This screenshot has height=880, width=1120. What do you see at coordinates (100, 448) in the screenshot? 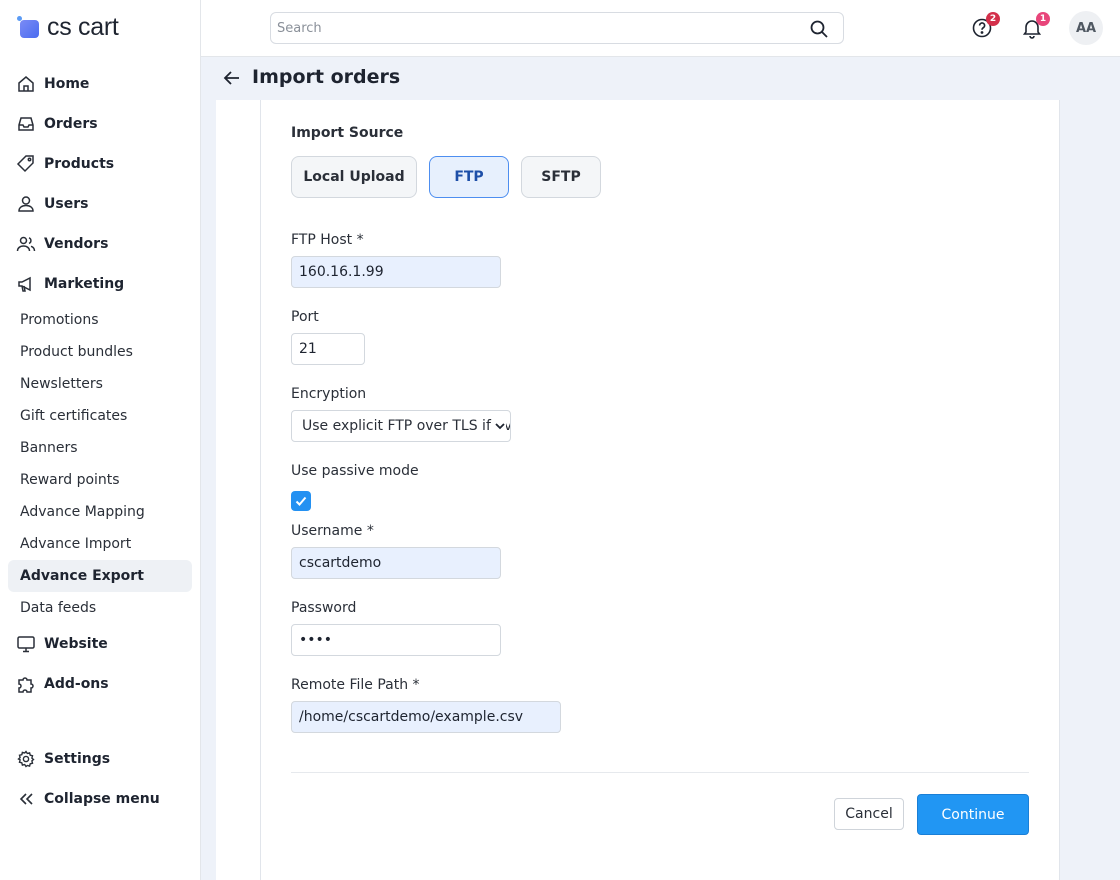
I see `sidebar-subitem-banners: Banners` at bounding box center [100, 448].